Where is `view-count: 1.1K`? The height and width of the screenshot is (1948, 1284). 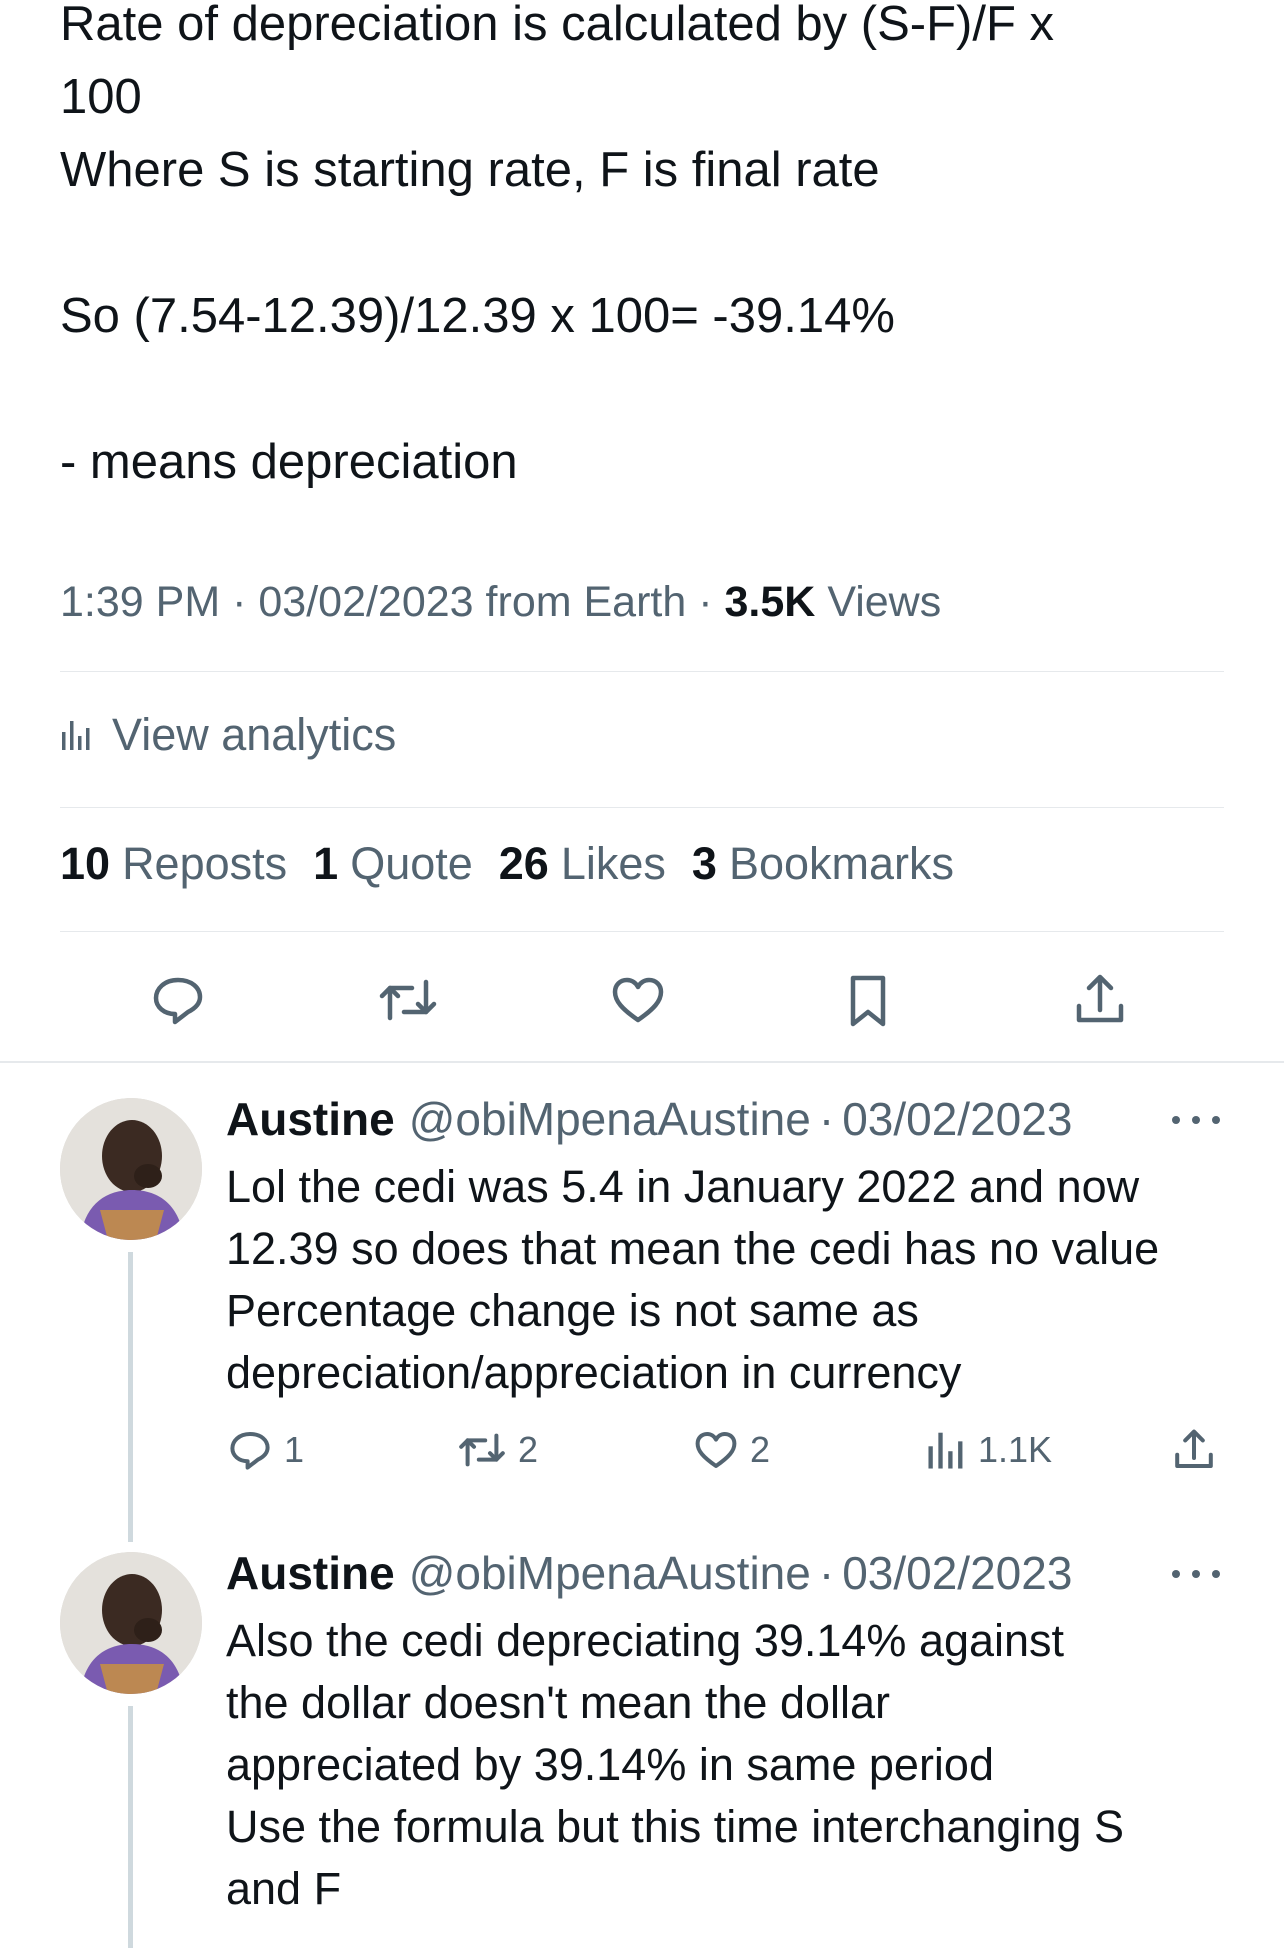
view-count: 1.1K is located at coordinates (1015, 1449).